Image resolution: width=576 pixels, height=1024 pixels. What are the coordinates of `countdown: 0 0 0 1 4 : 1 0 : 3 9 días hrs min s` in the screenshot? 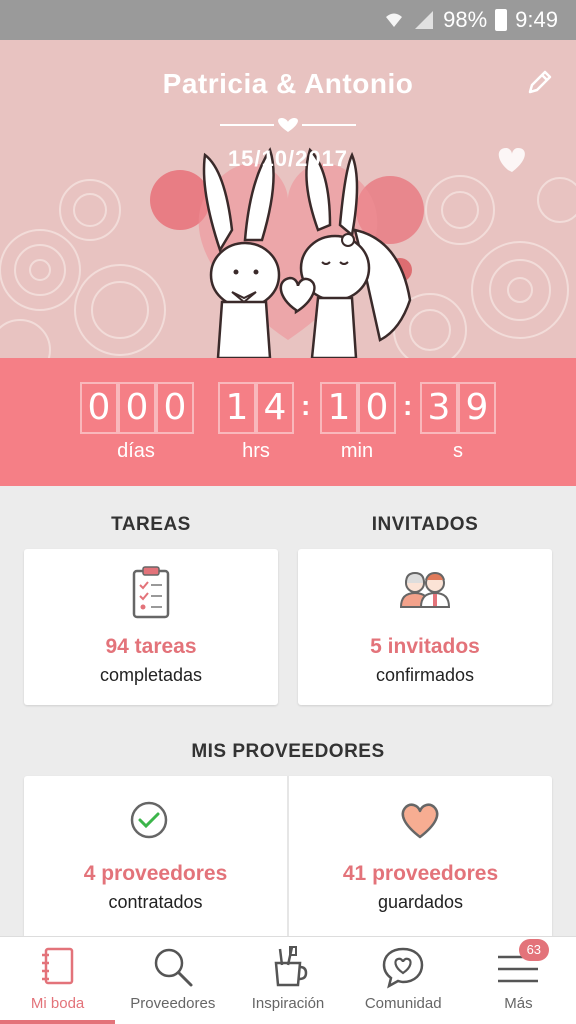 It's located at (288, 422).